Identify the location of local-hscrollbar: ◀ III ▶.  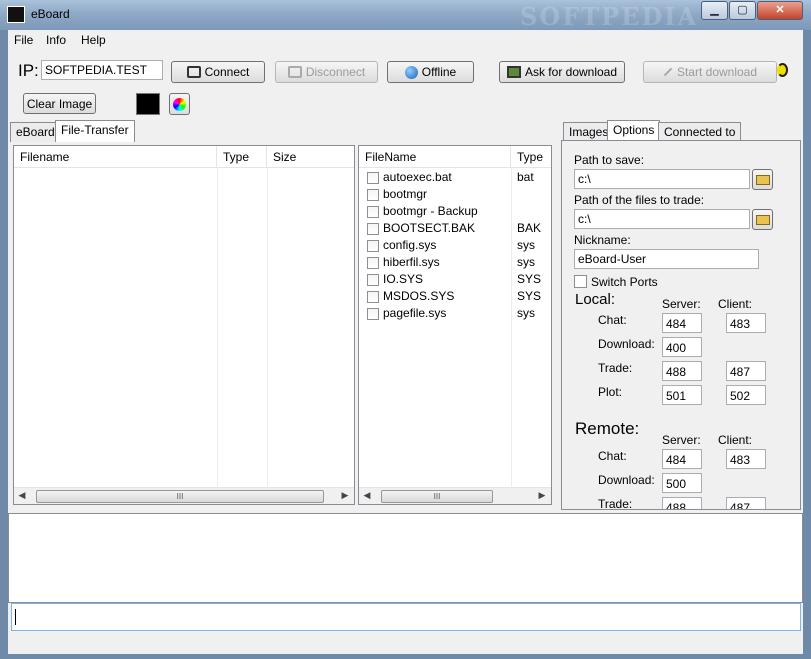
(184, 495).